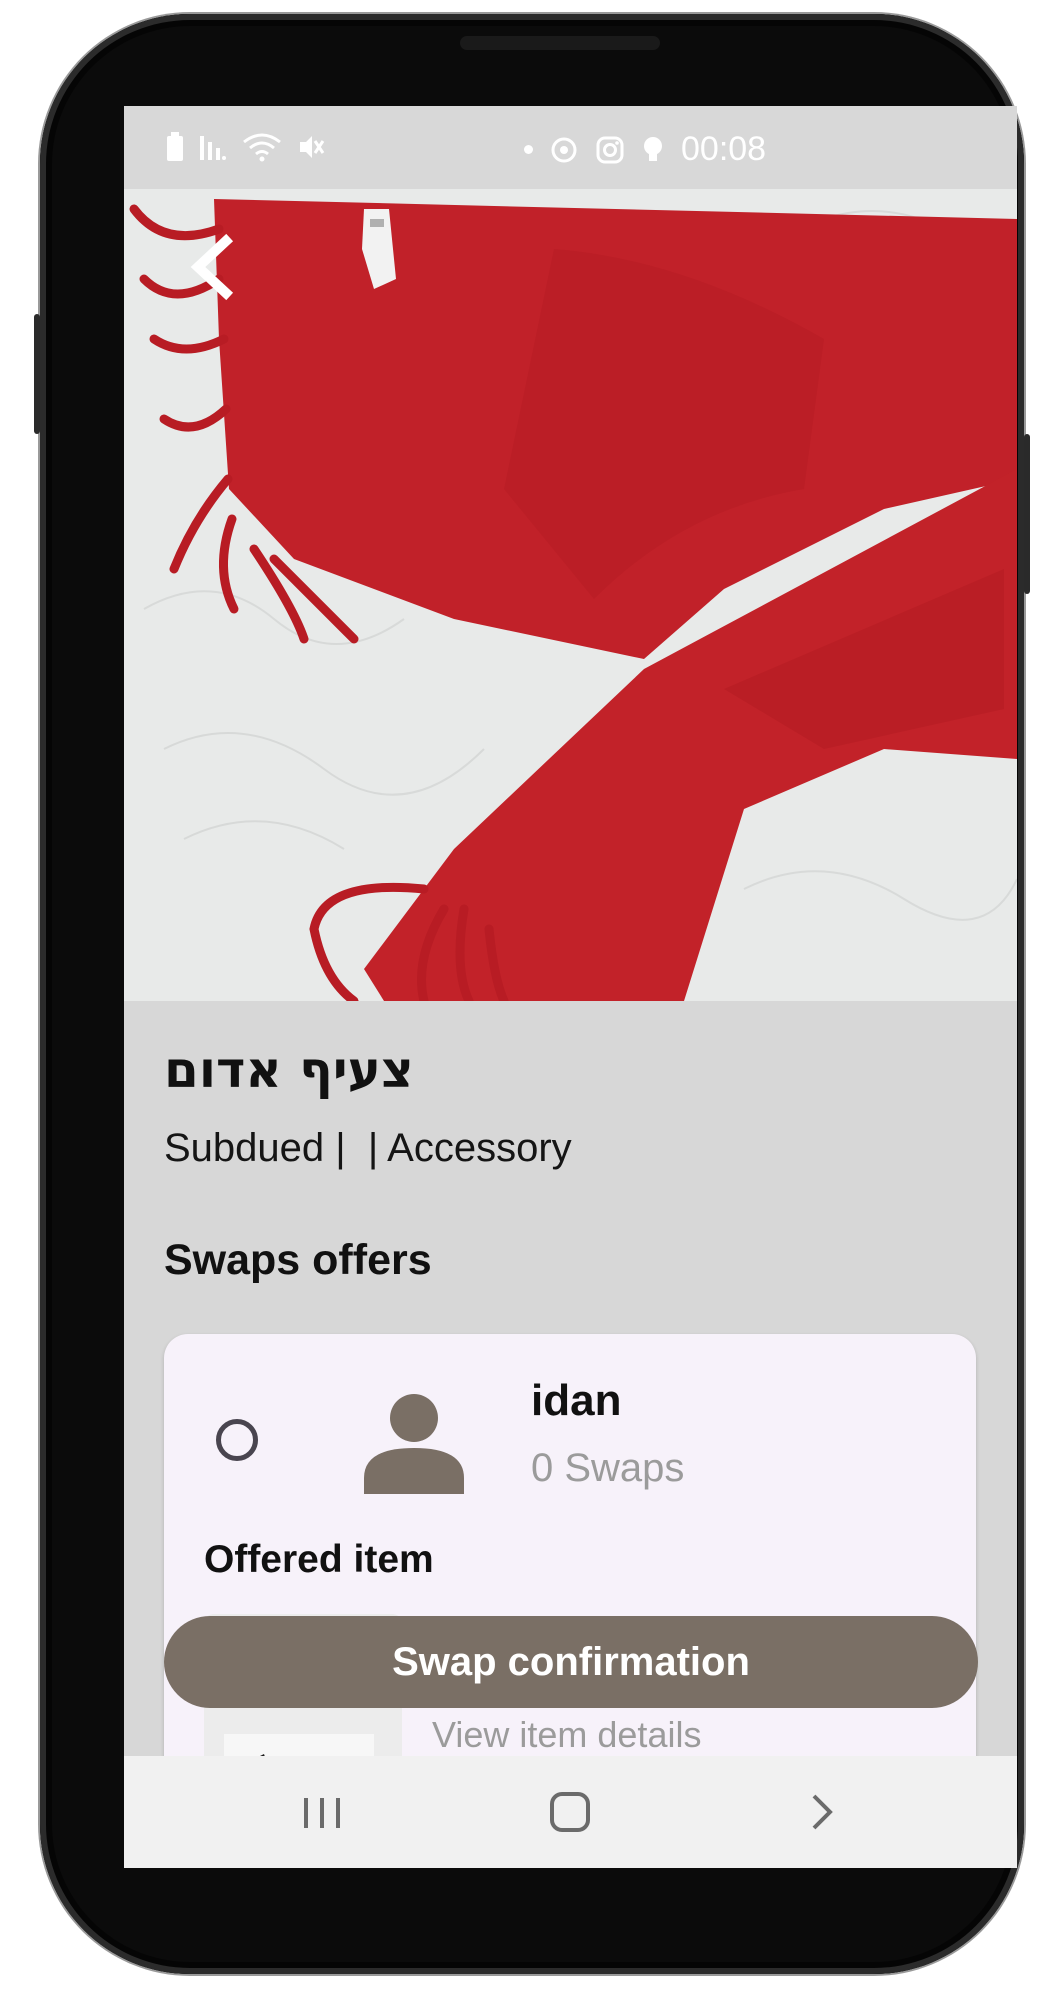 Image resolution: width=1054 pixels, height=2000 pixels. What do you see at coordinates (312, 147) in the screenshot?
I see `mute-icon` at bounding box center [312, 147].